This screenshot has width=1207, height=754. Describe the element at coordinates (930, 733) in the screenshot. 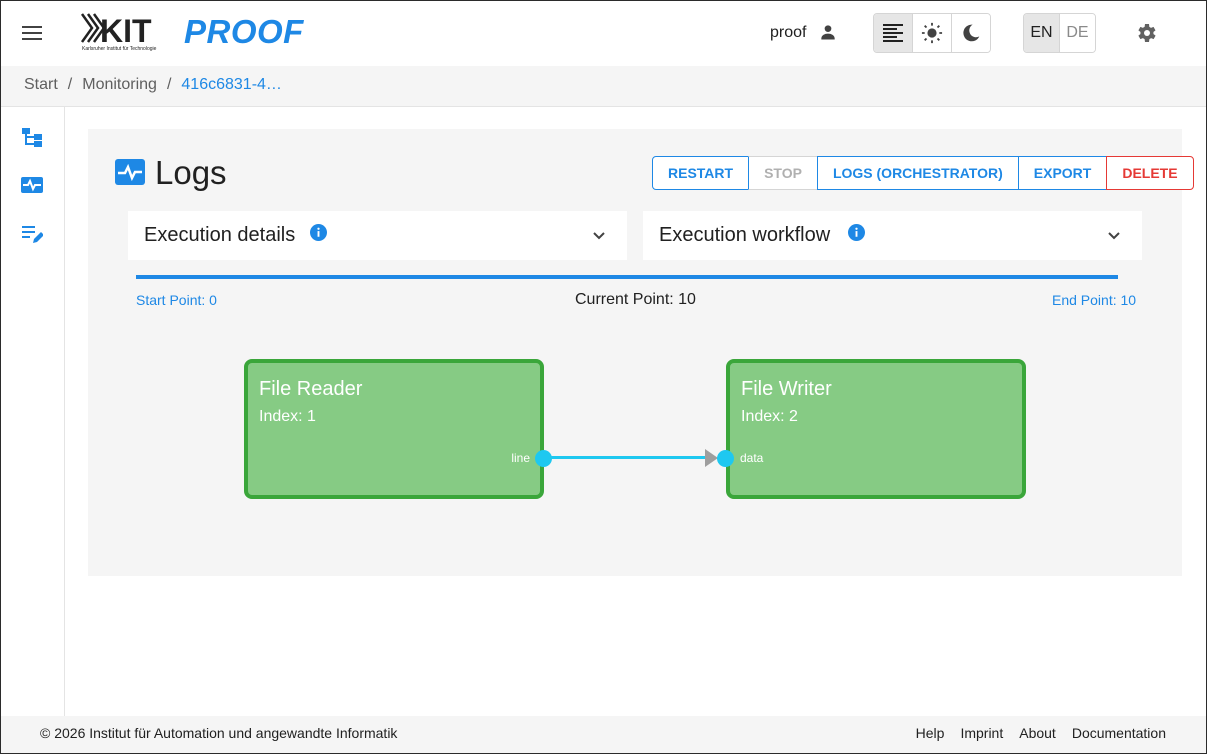

I see `help-link: Help` at that location.